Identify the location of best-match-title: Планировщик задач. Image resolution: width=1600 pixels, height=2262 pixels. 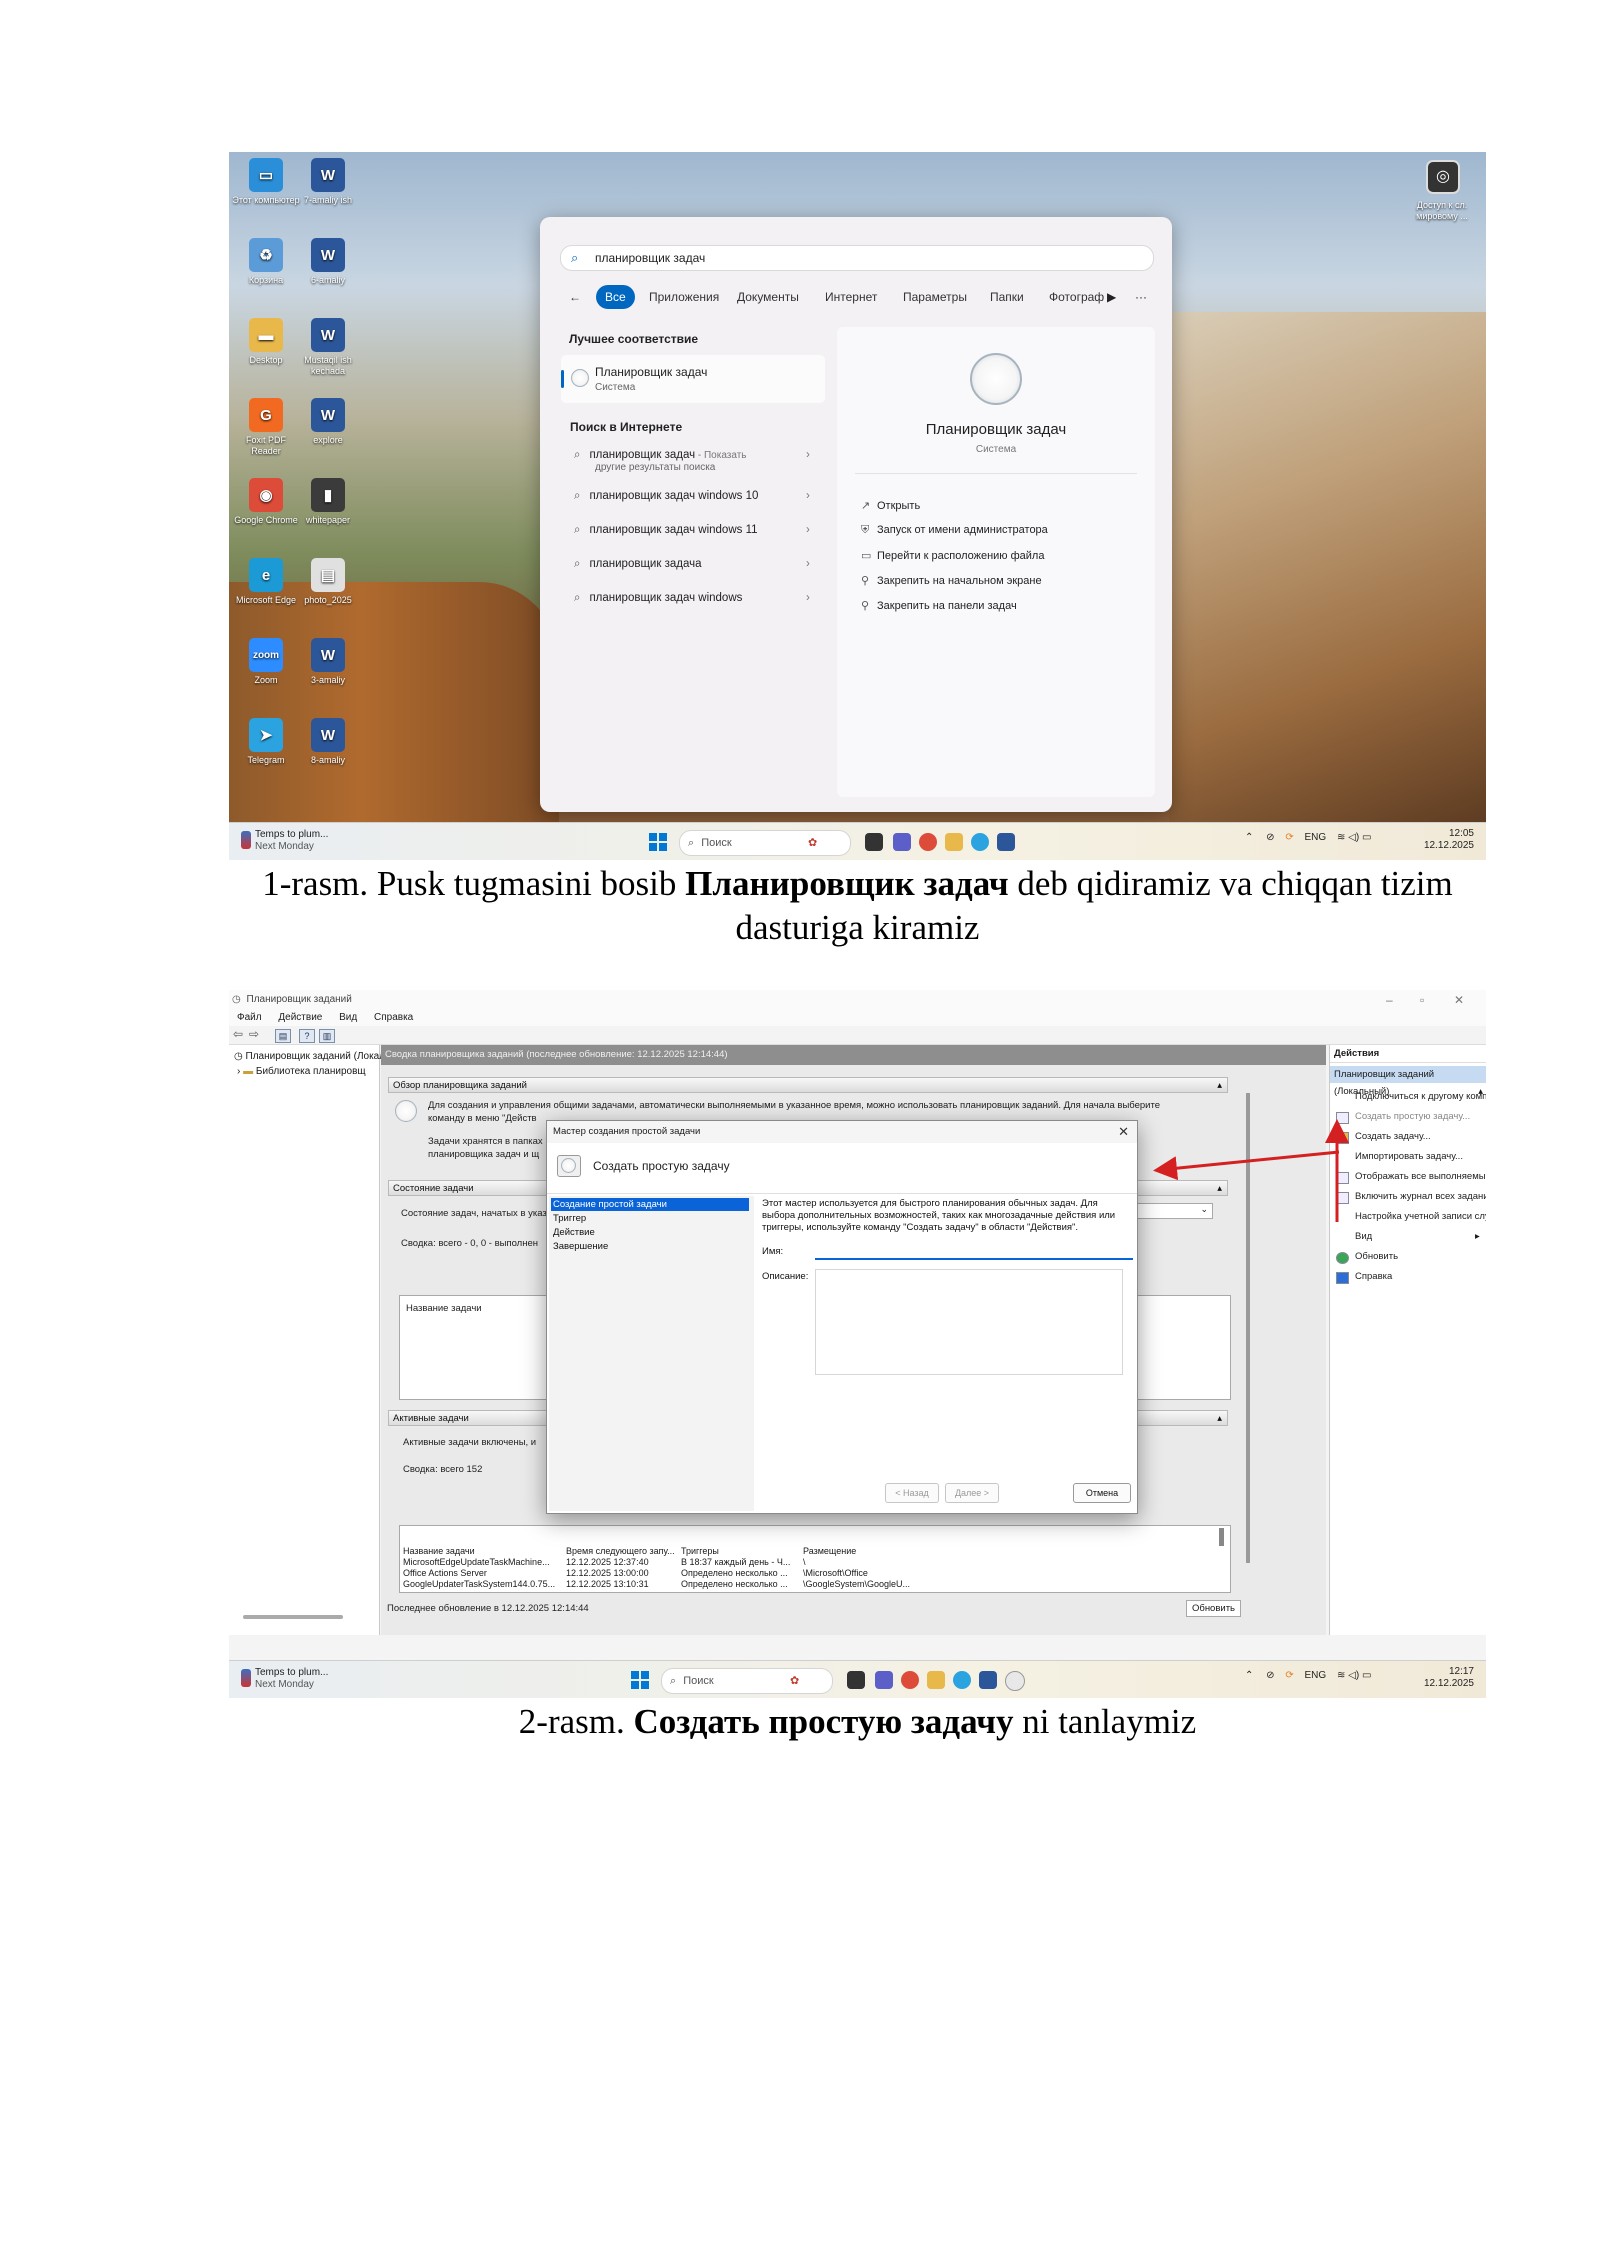
(651, 372).